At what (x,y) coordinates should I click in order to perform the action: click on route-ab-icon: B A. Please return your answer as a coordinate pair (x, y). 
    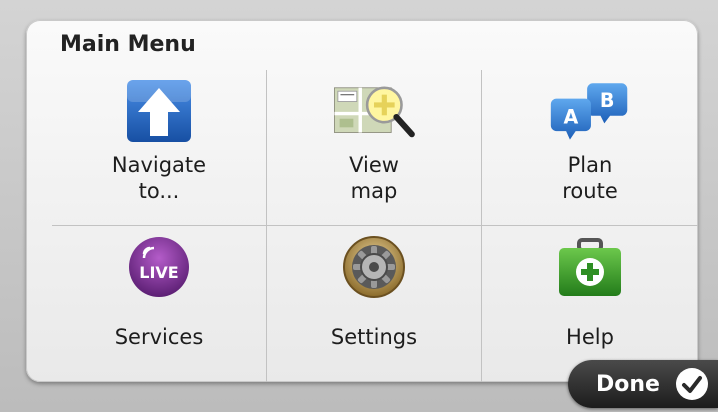
    Looking at the image, I should click on (590, 111).